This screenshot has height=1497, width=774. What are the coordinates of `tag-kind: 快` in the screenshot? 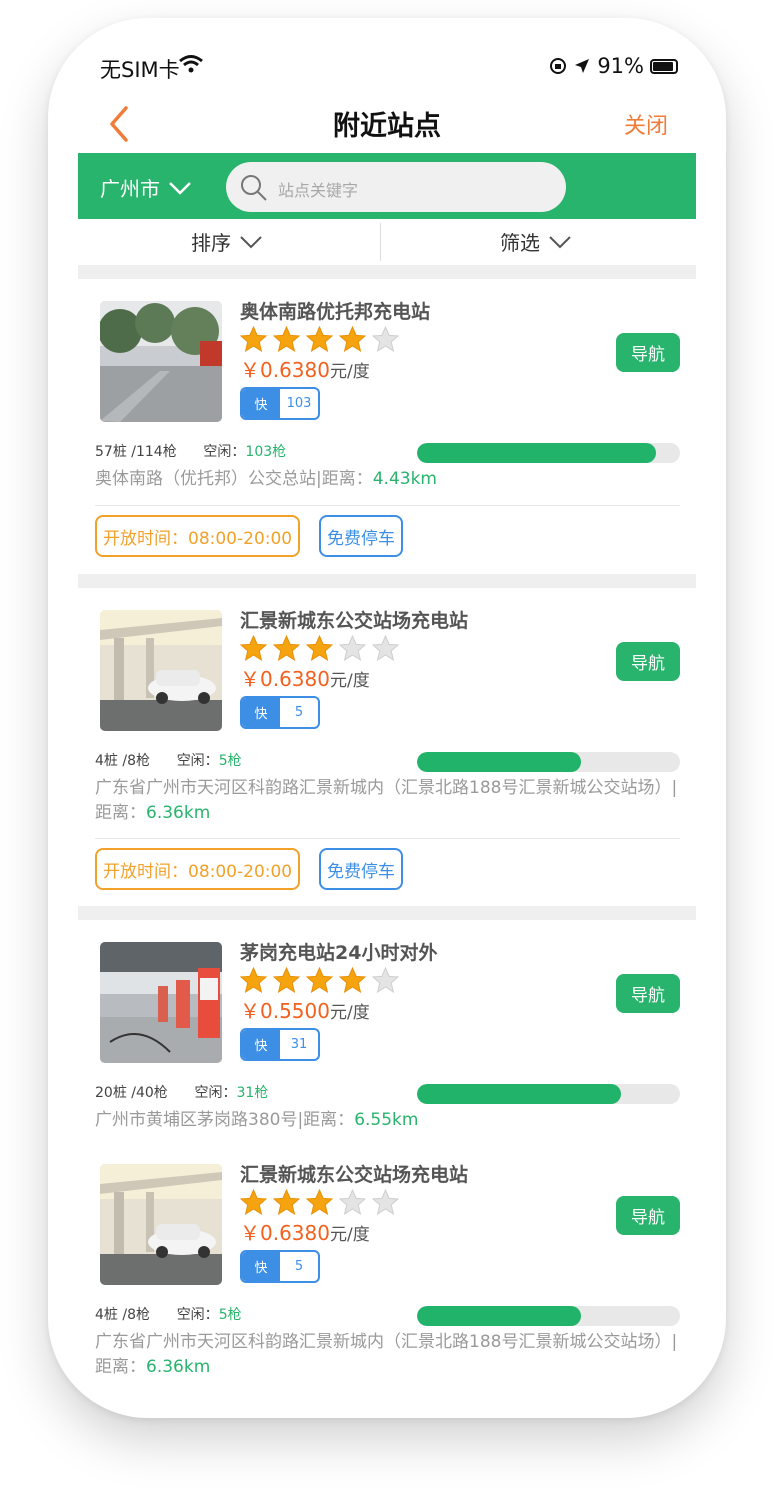 It's located at (261, 1266).